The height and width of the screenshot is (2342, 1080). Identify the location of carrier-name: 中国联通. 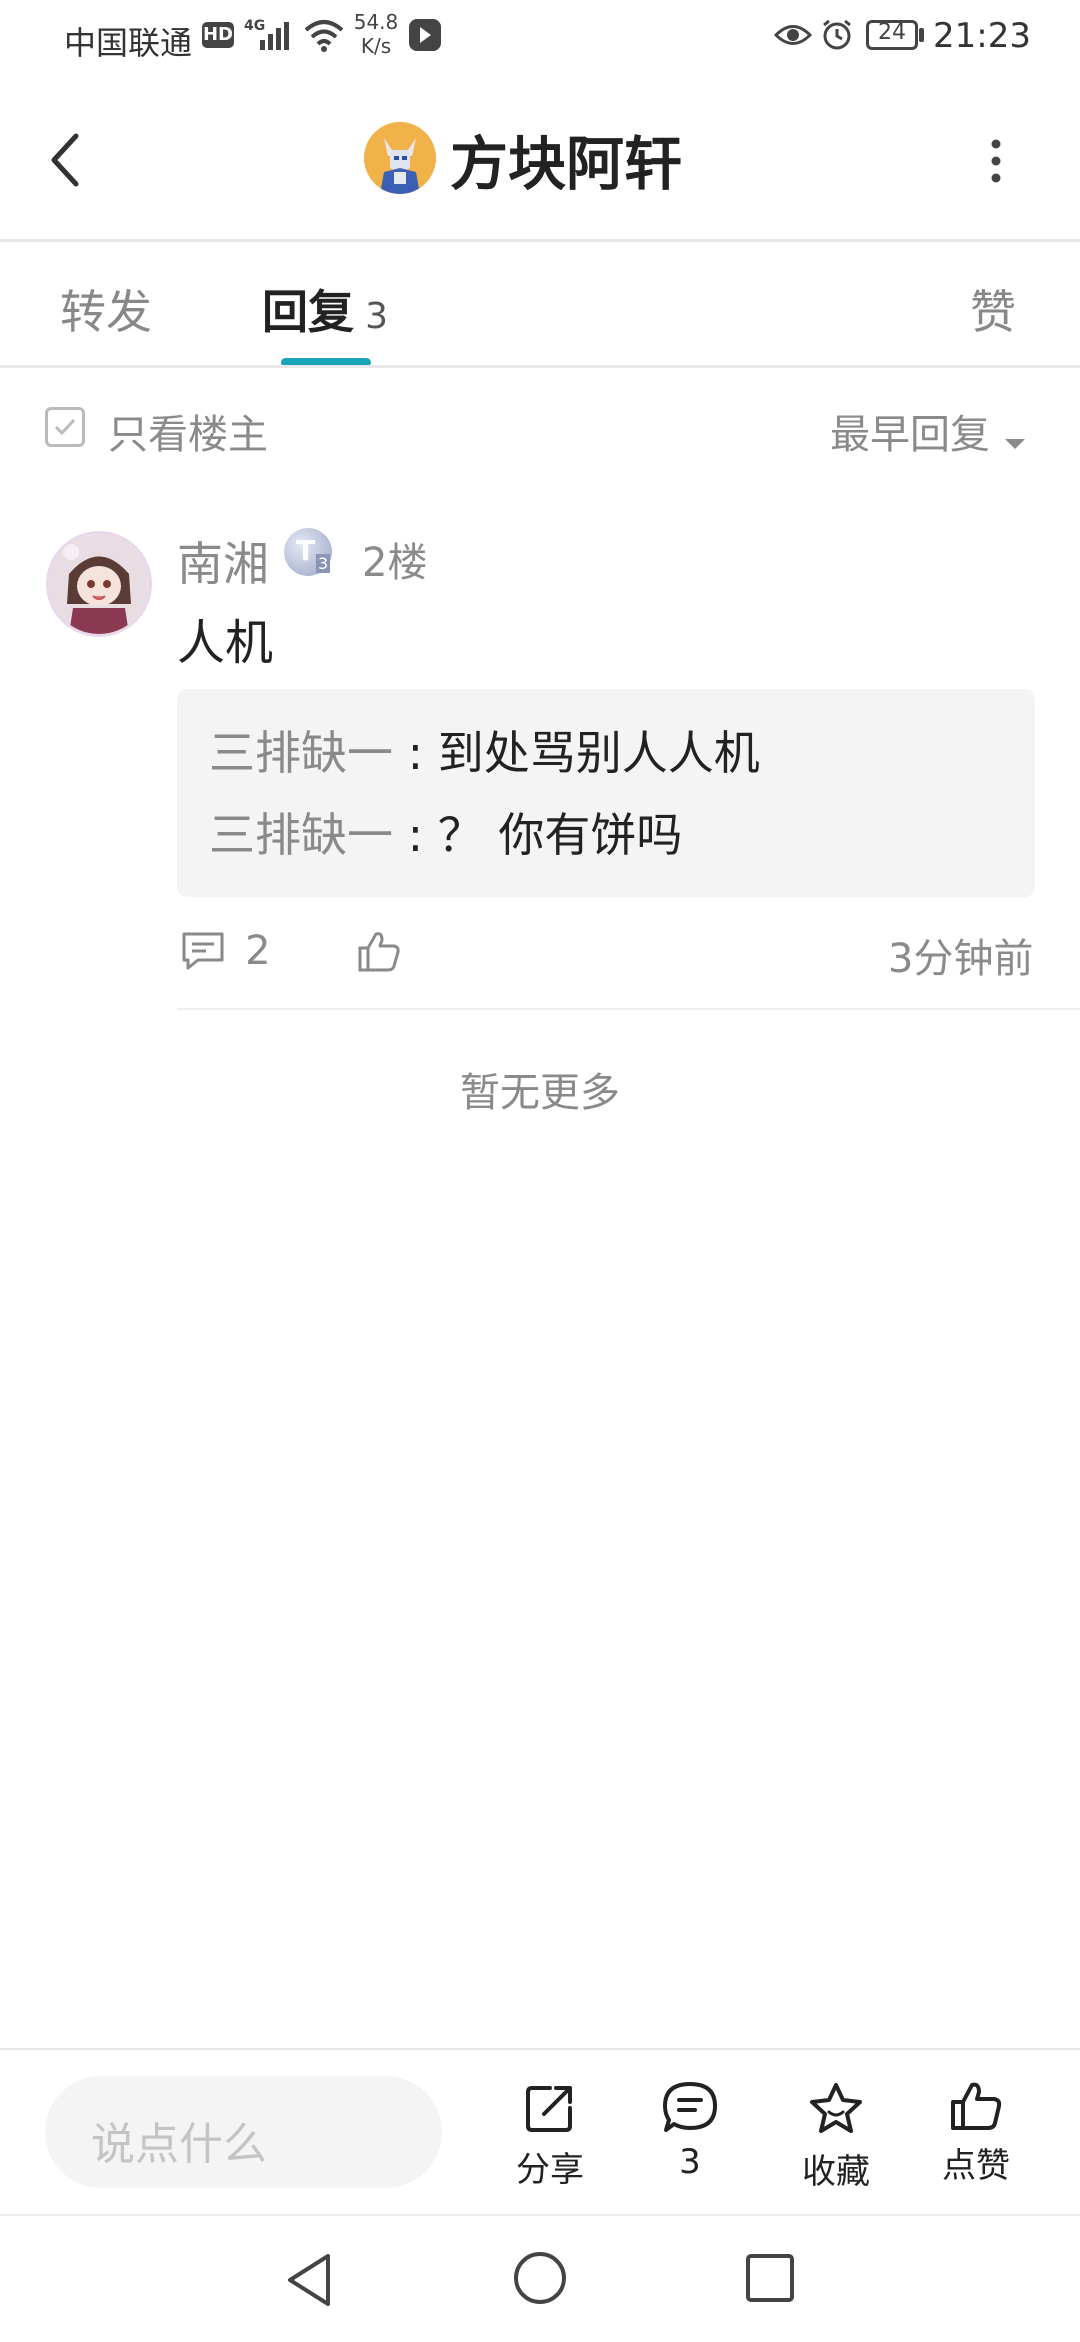
(128, 43).